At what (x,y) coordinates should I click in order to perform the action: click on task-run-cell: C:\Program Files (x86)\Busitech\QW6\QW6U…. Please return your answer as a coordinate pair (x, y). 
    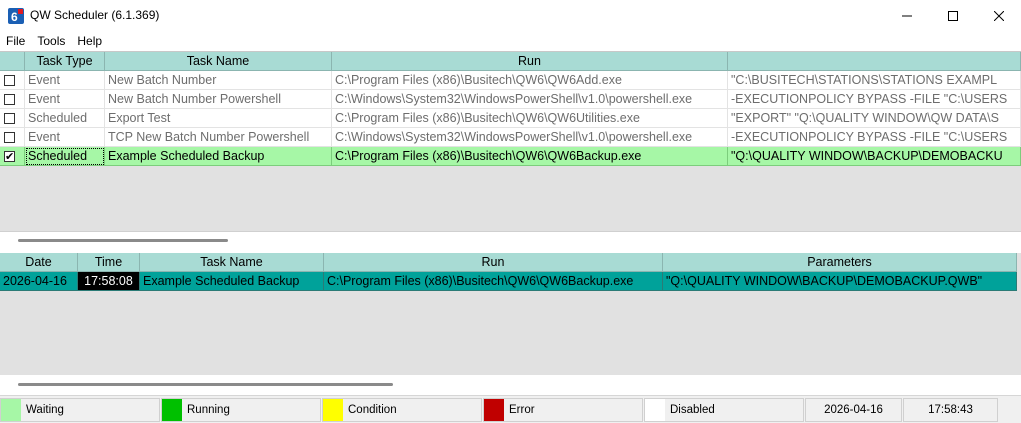
    Looking at the image, I should click on (530, 118).